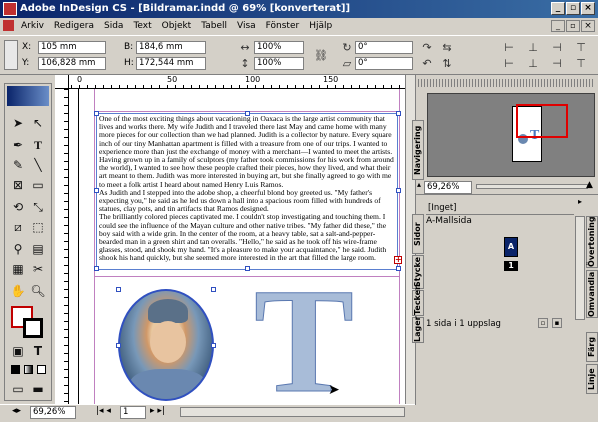 The image size is (598, 422). I want to click on zoom-in-icon: ▲, so click(589, 185).